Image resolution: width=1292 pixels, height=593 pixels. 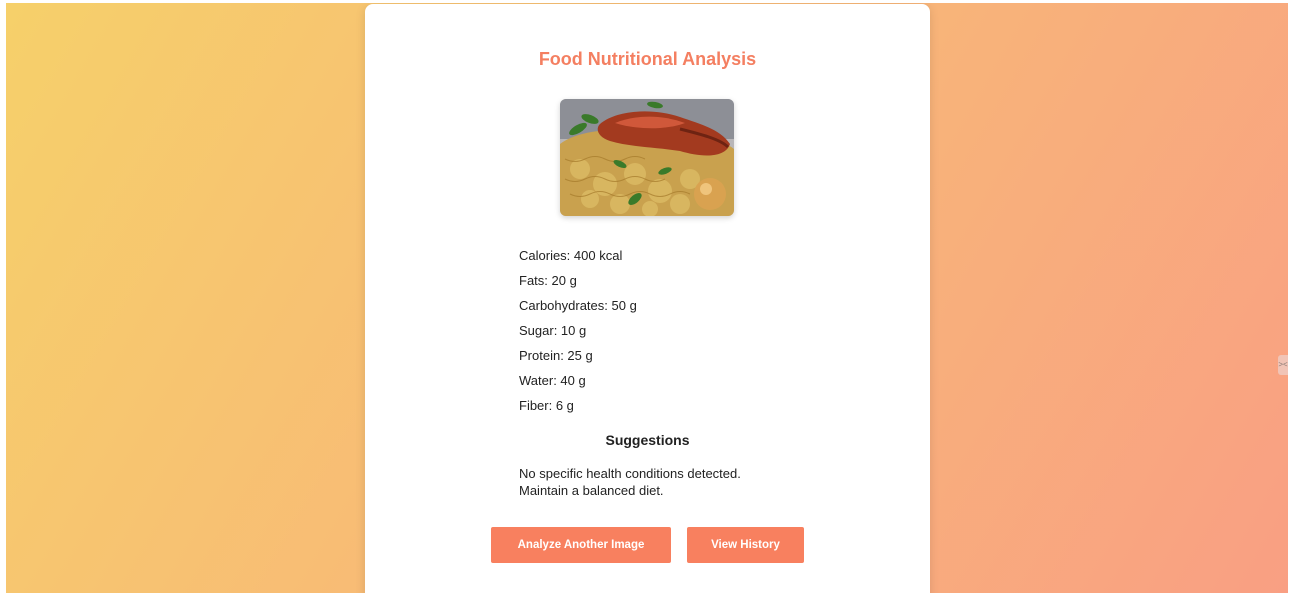 I want to click on nutrient-calories: Calories: 400 kcal, so click(x=571, y=255).